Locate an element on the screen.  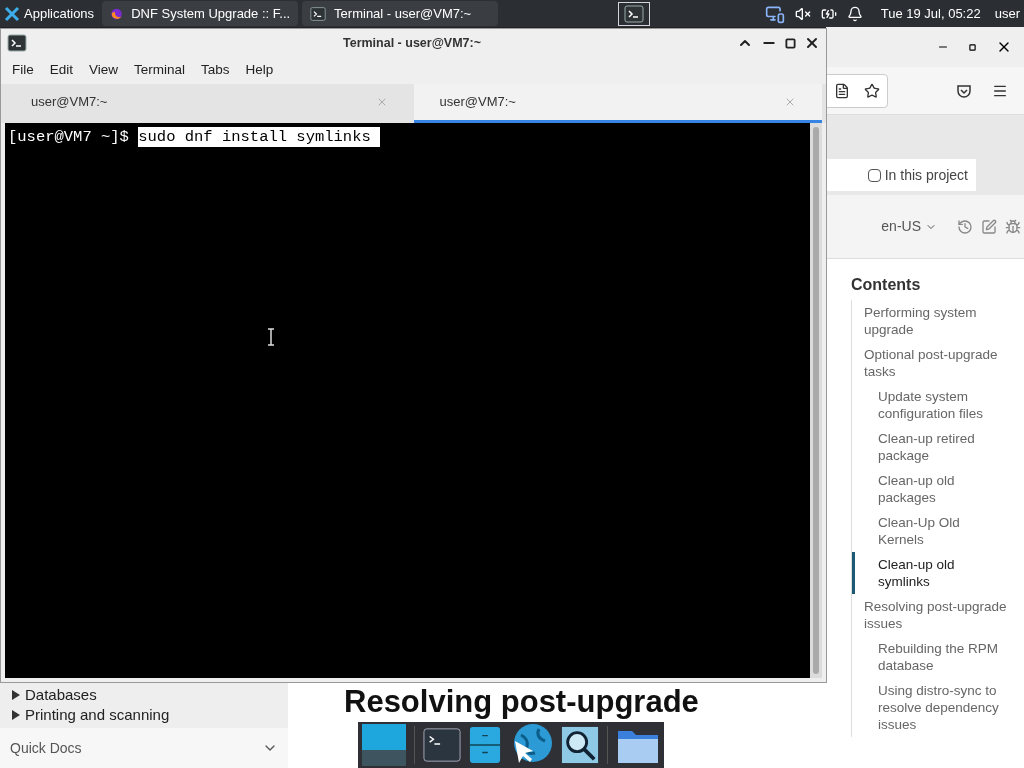
menu-item: File is located at coordinates (23, 70).